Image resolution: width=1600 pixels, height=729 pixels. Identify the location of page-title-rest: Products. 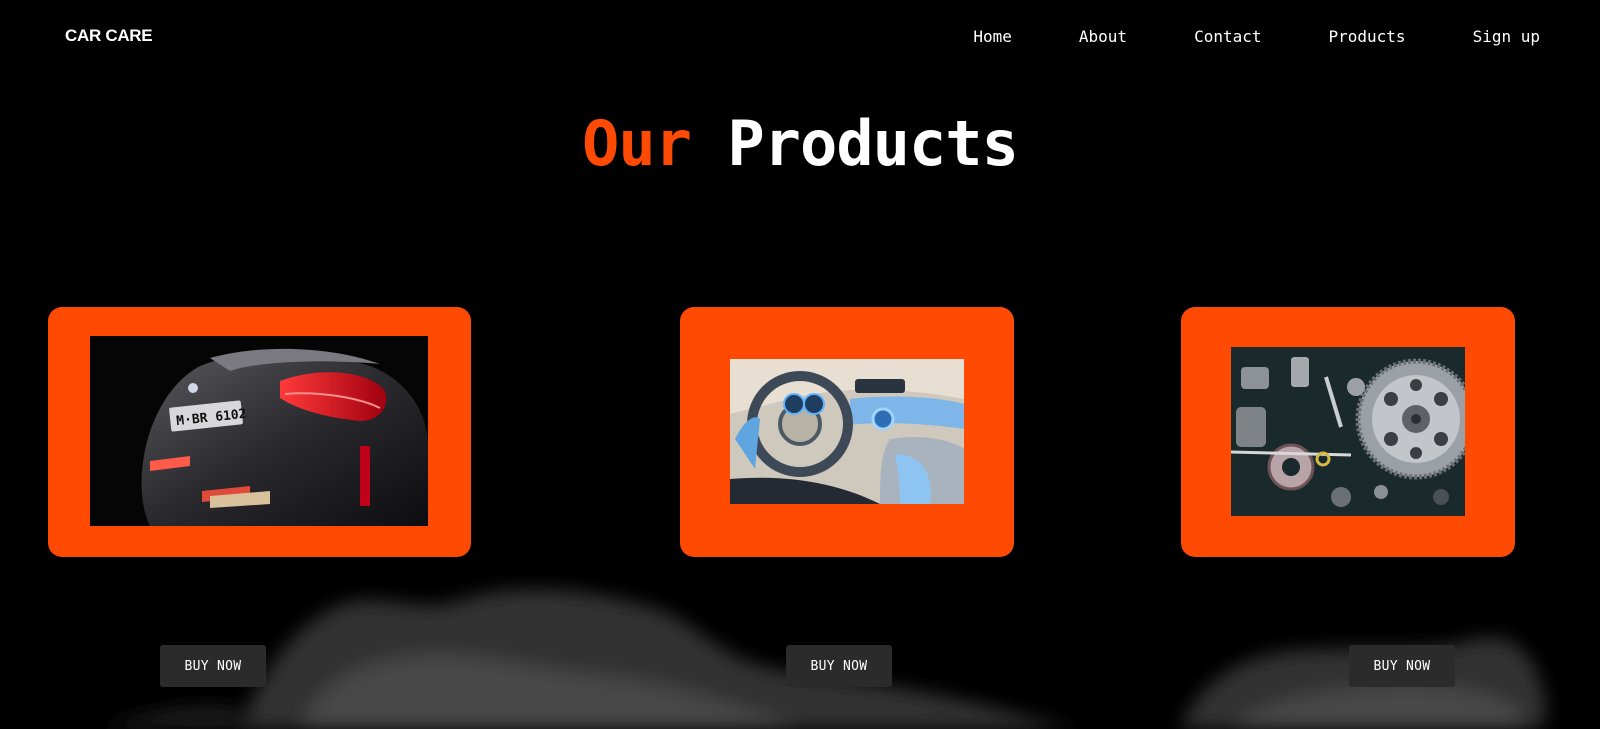
(873, 143).